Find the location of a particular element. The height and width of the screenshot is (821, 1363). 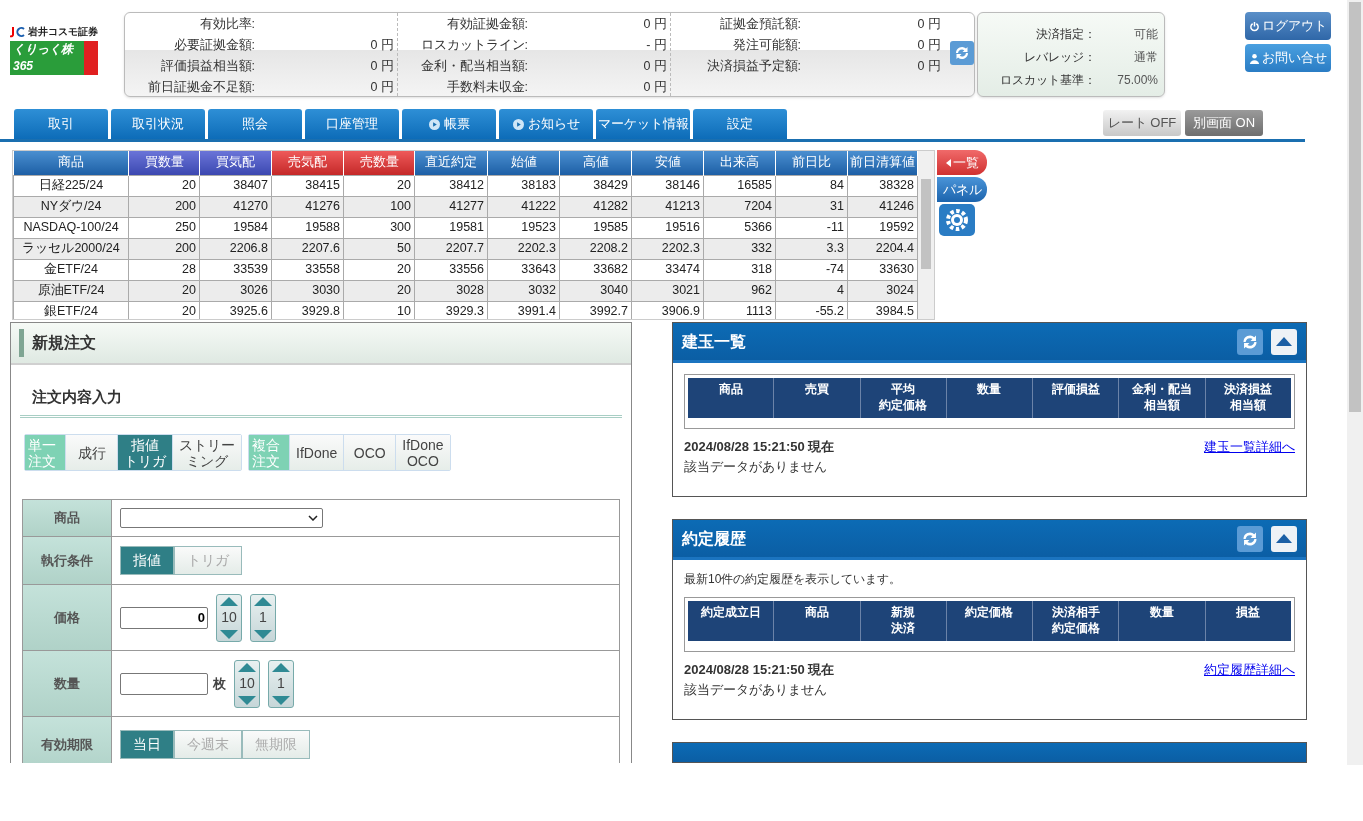

column-header: 約定価格 is located at coordinates (1075, 628).